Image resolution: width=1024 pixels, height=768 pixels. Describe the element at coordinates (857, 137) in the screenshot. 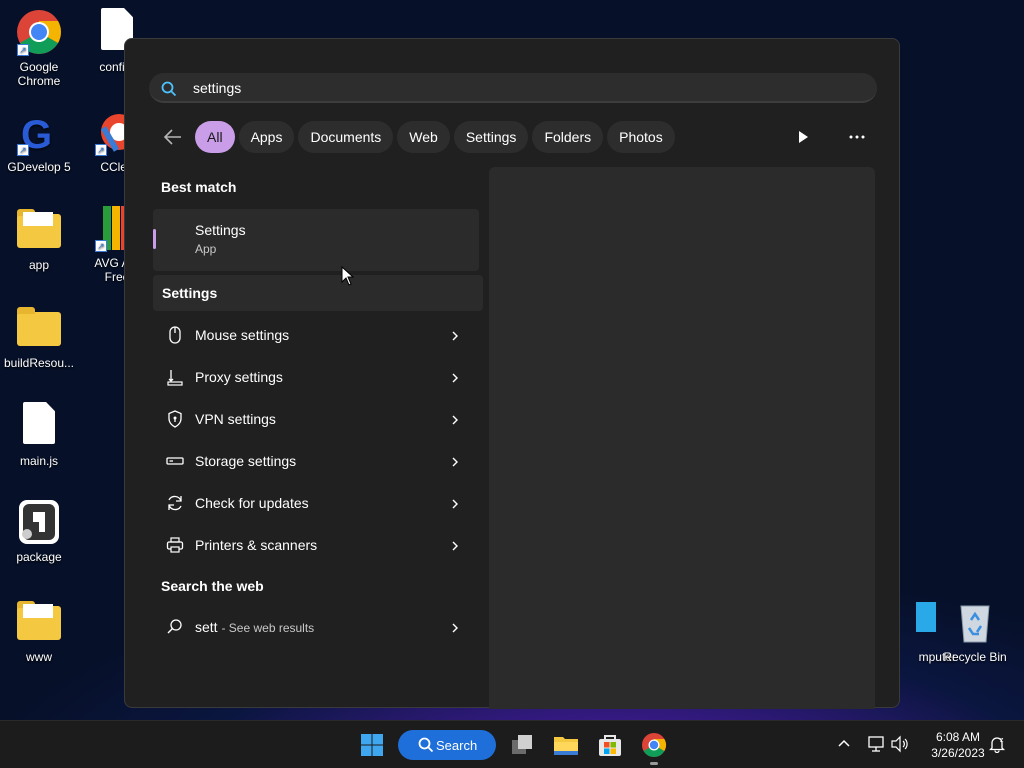

I see `more-options-icon` at that location.